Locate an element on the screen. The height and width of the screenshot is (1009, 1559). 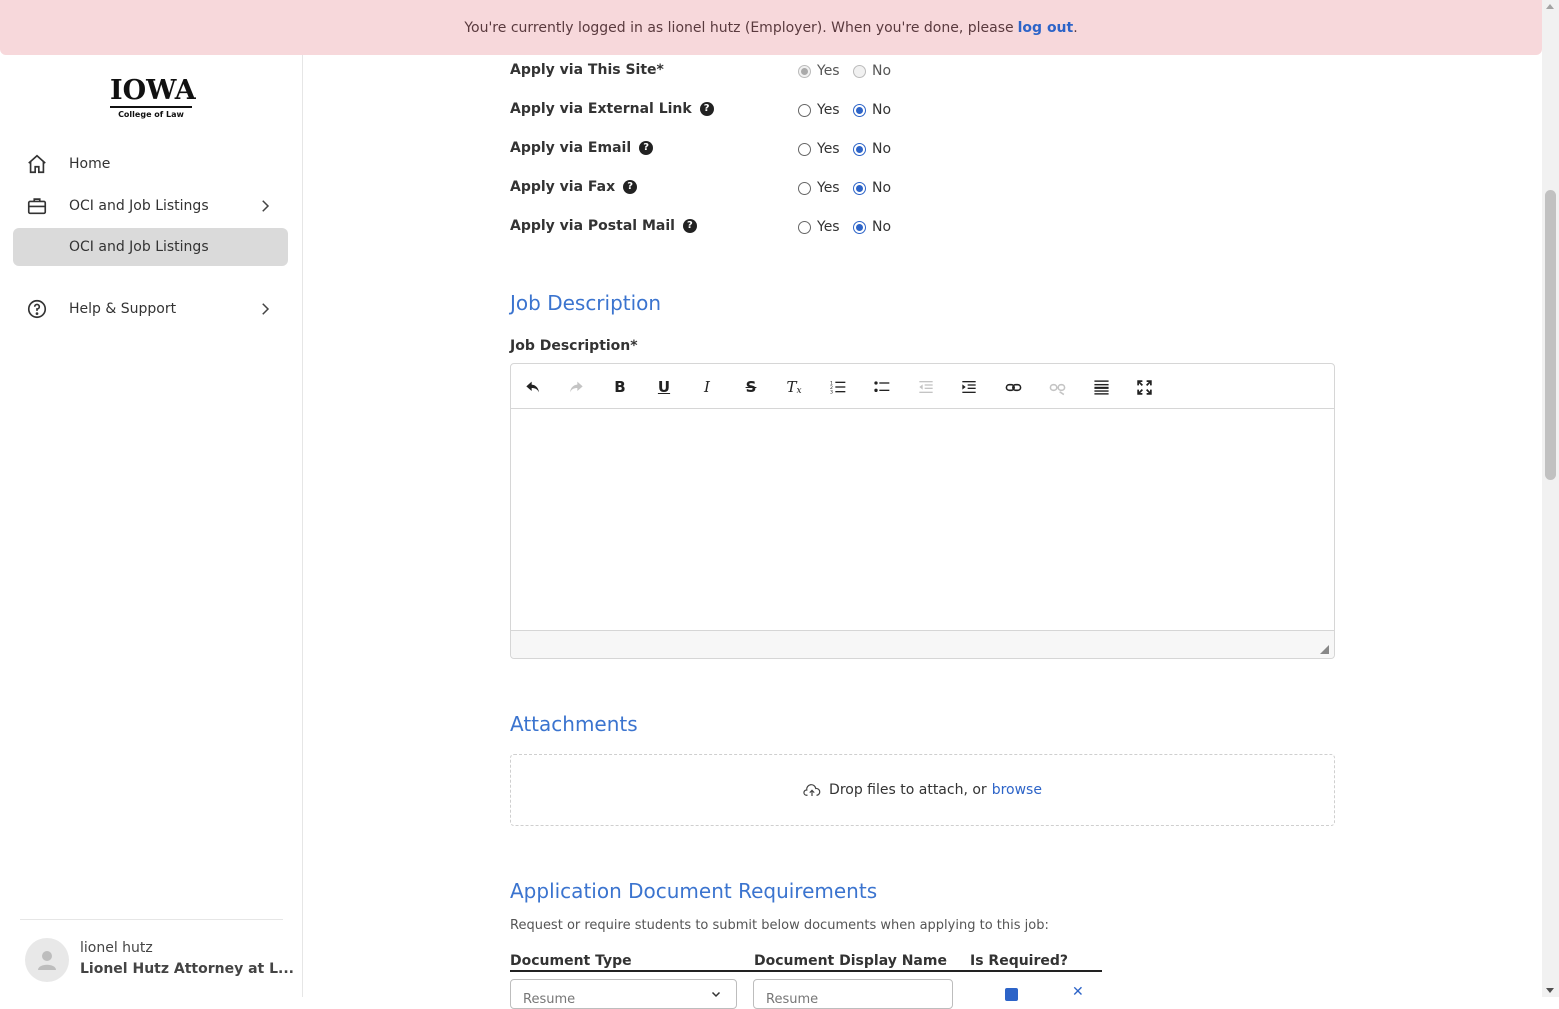
apply-via-fax-yes: Yes is located at coordinates (819, 188).